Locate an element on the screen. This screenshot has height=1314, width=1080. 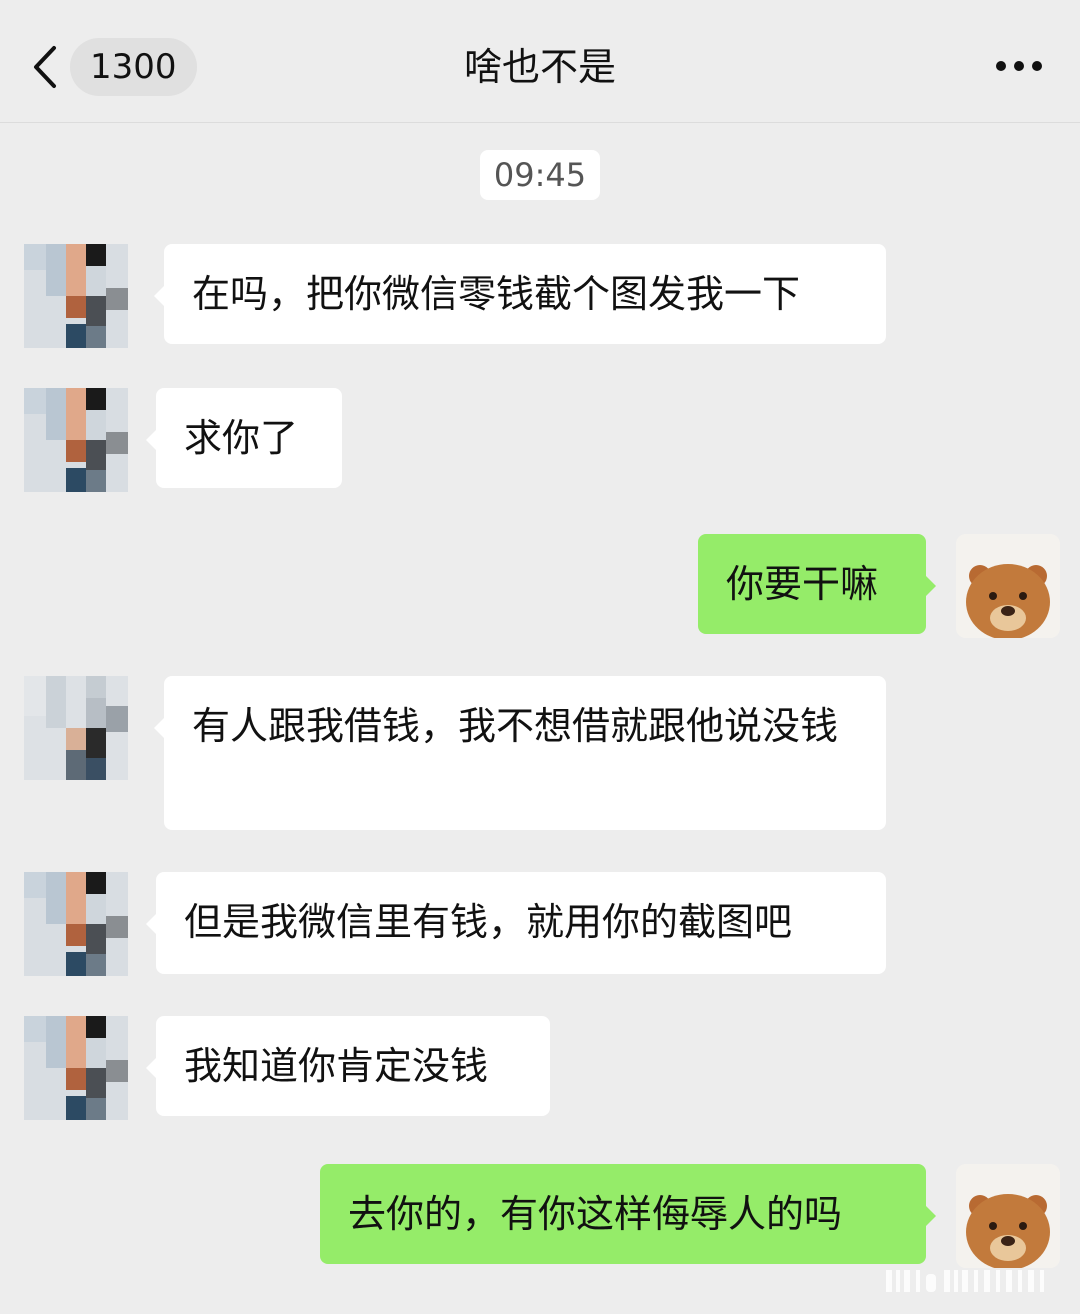
more-dots-icon is located at coordinates (1019, 66).